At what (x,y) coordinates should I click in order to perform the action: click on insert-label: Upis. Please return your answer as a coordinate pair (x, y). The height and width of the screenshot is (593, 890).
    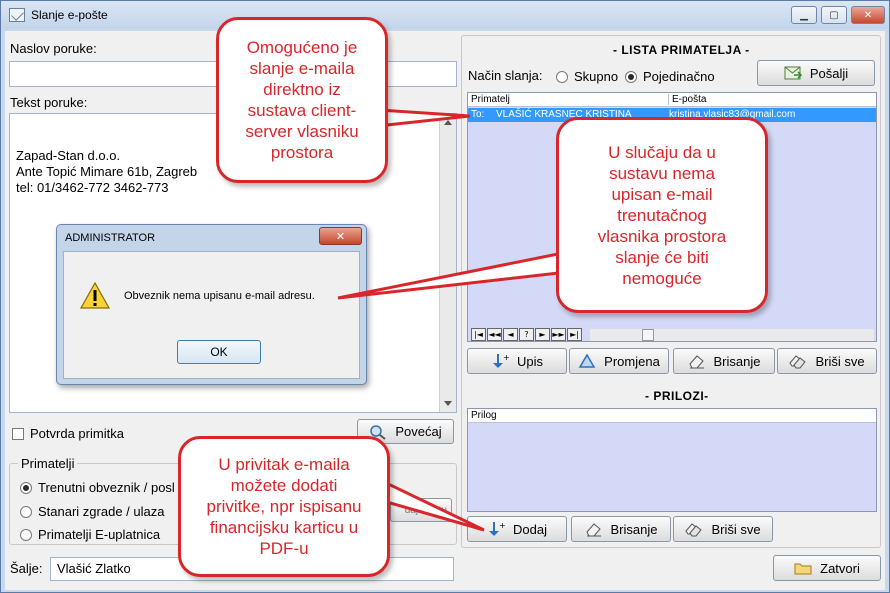
    Looking at the image, I should click on (529, 361).